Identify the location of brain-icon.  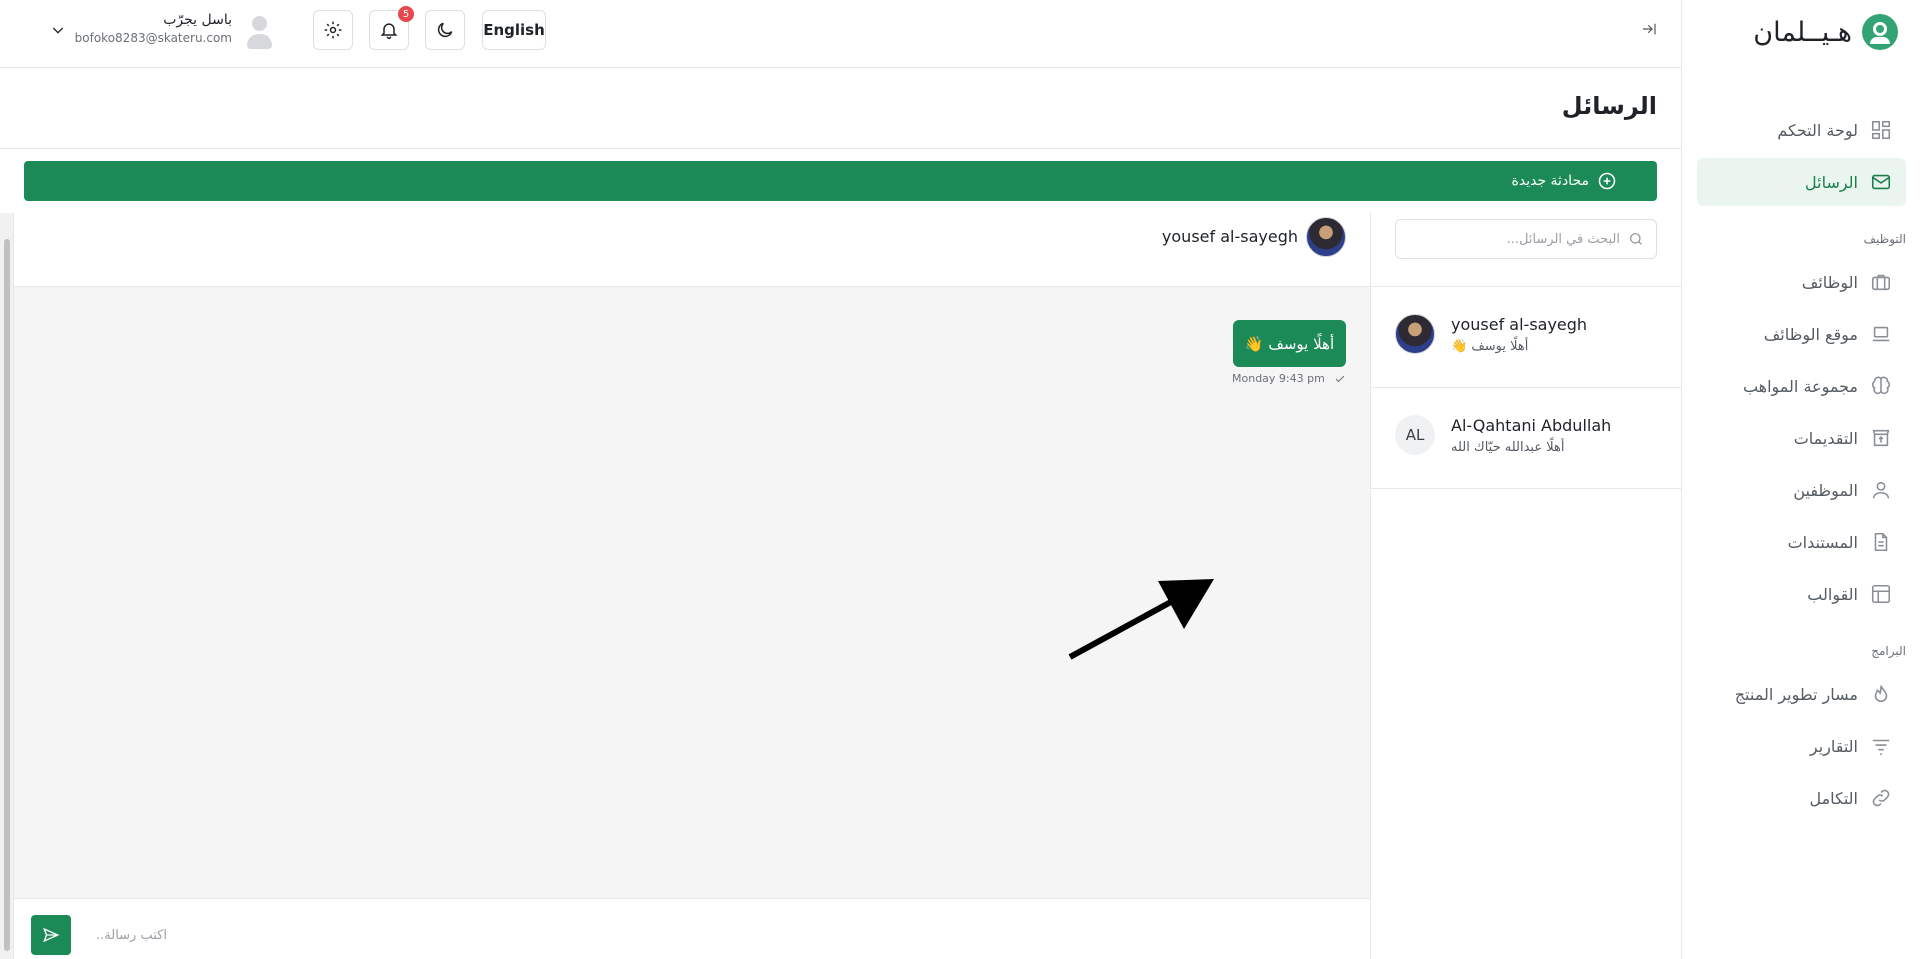
(1881, 385).